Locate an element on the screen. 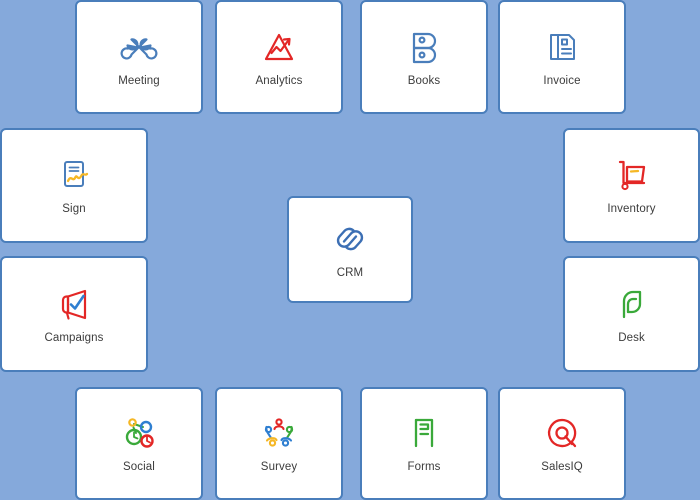  crm-linked-rings-icon is located at coordinates (350, 239).